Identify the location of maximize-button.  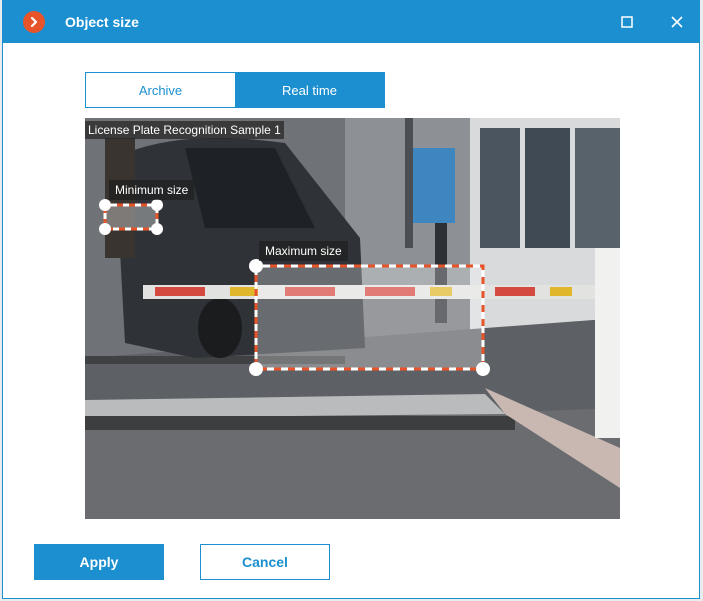
(627, 22).